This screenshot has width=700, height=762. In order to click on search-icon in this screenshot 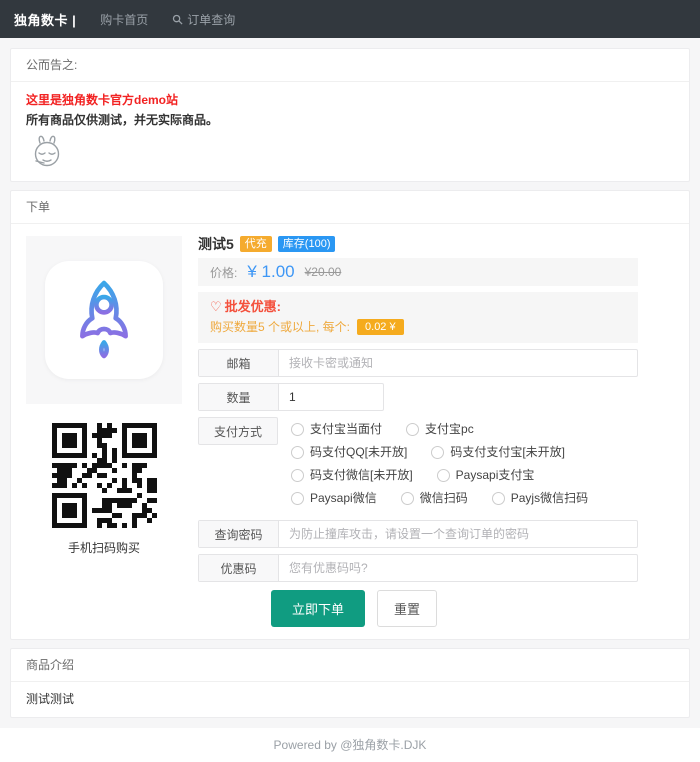, I will do `click(177, 19)`.